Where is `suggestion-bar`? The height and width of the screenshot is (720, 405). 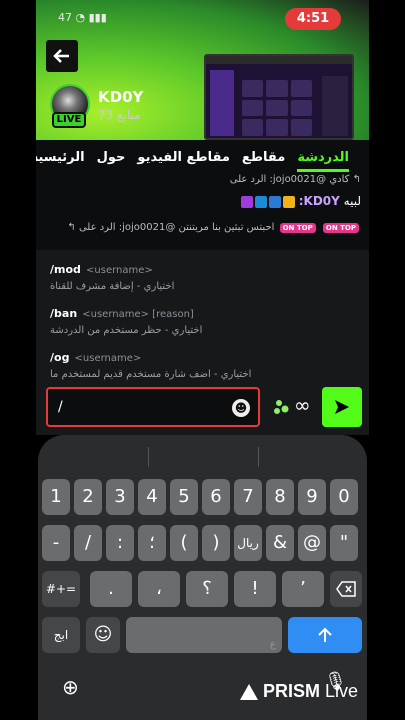
suggestion-bar is located at coordinates (202, 457).